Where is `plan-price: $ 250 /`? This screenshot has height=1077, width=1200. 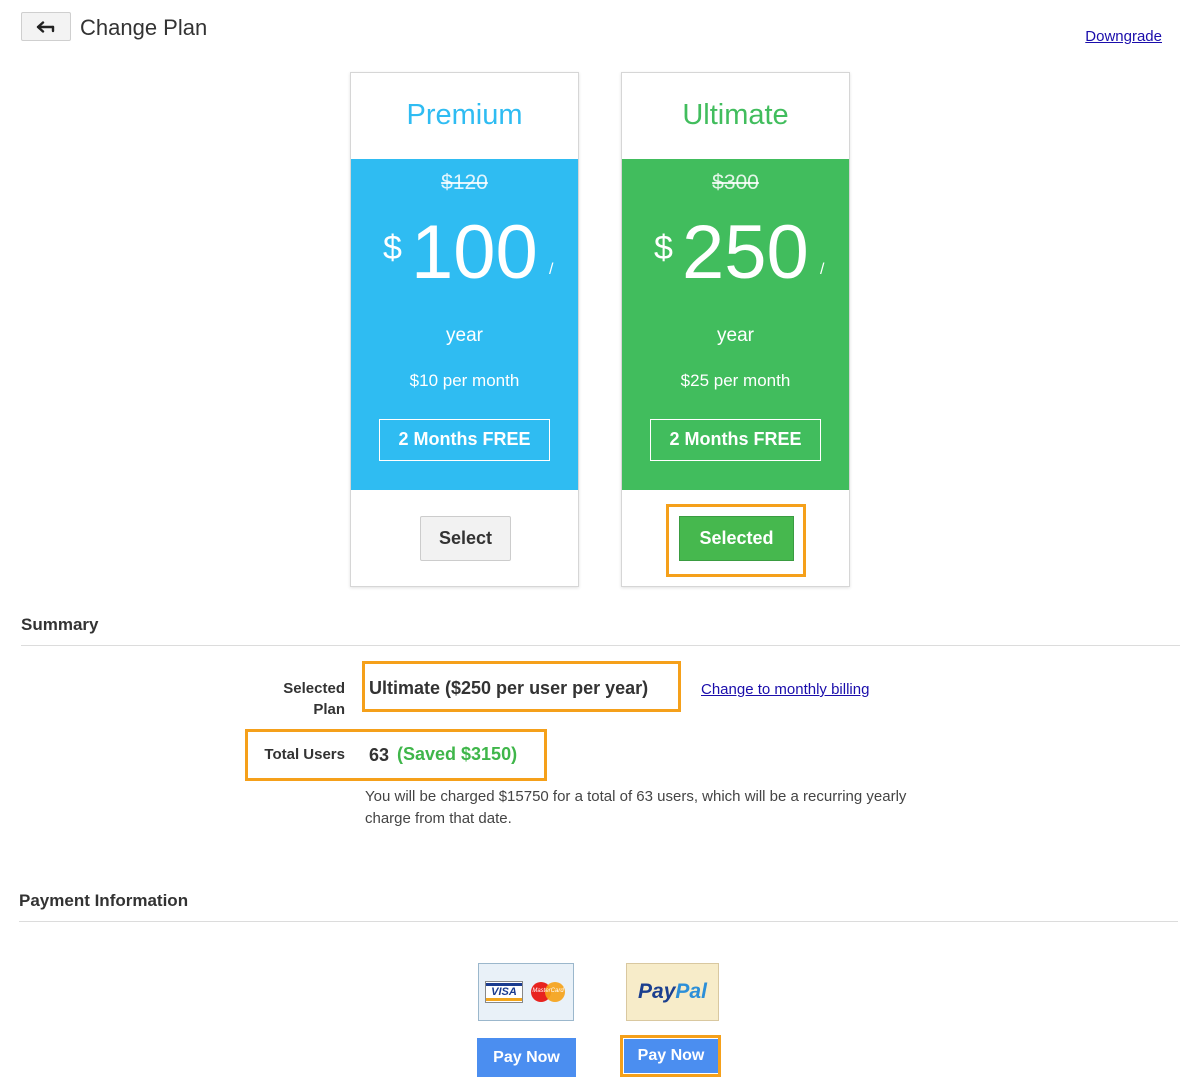 plan-price: $ 250 / is located at coordinates (735, 253).